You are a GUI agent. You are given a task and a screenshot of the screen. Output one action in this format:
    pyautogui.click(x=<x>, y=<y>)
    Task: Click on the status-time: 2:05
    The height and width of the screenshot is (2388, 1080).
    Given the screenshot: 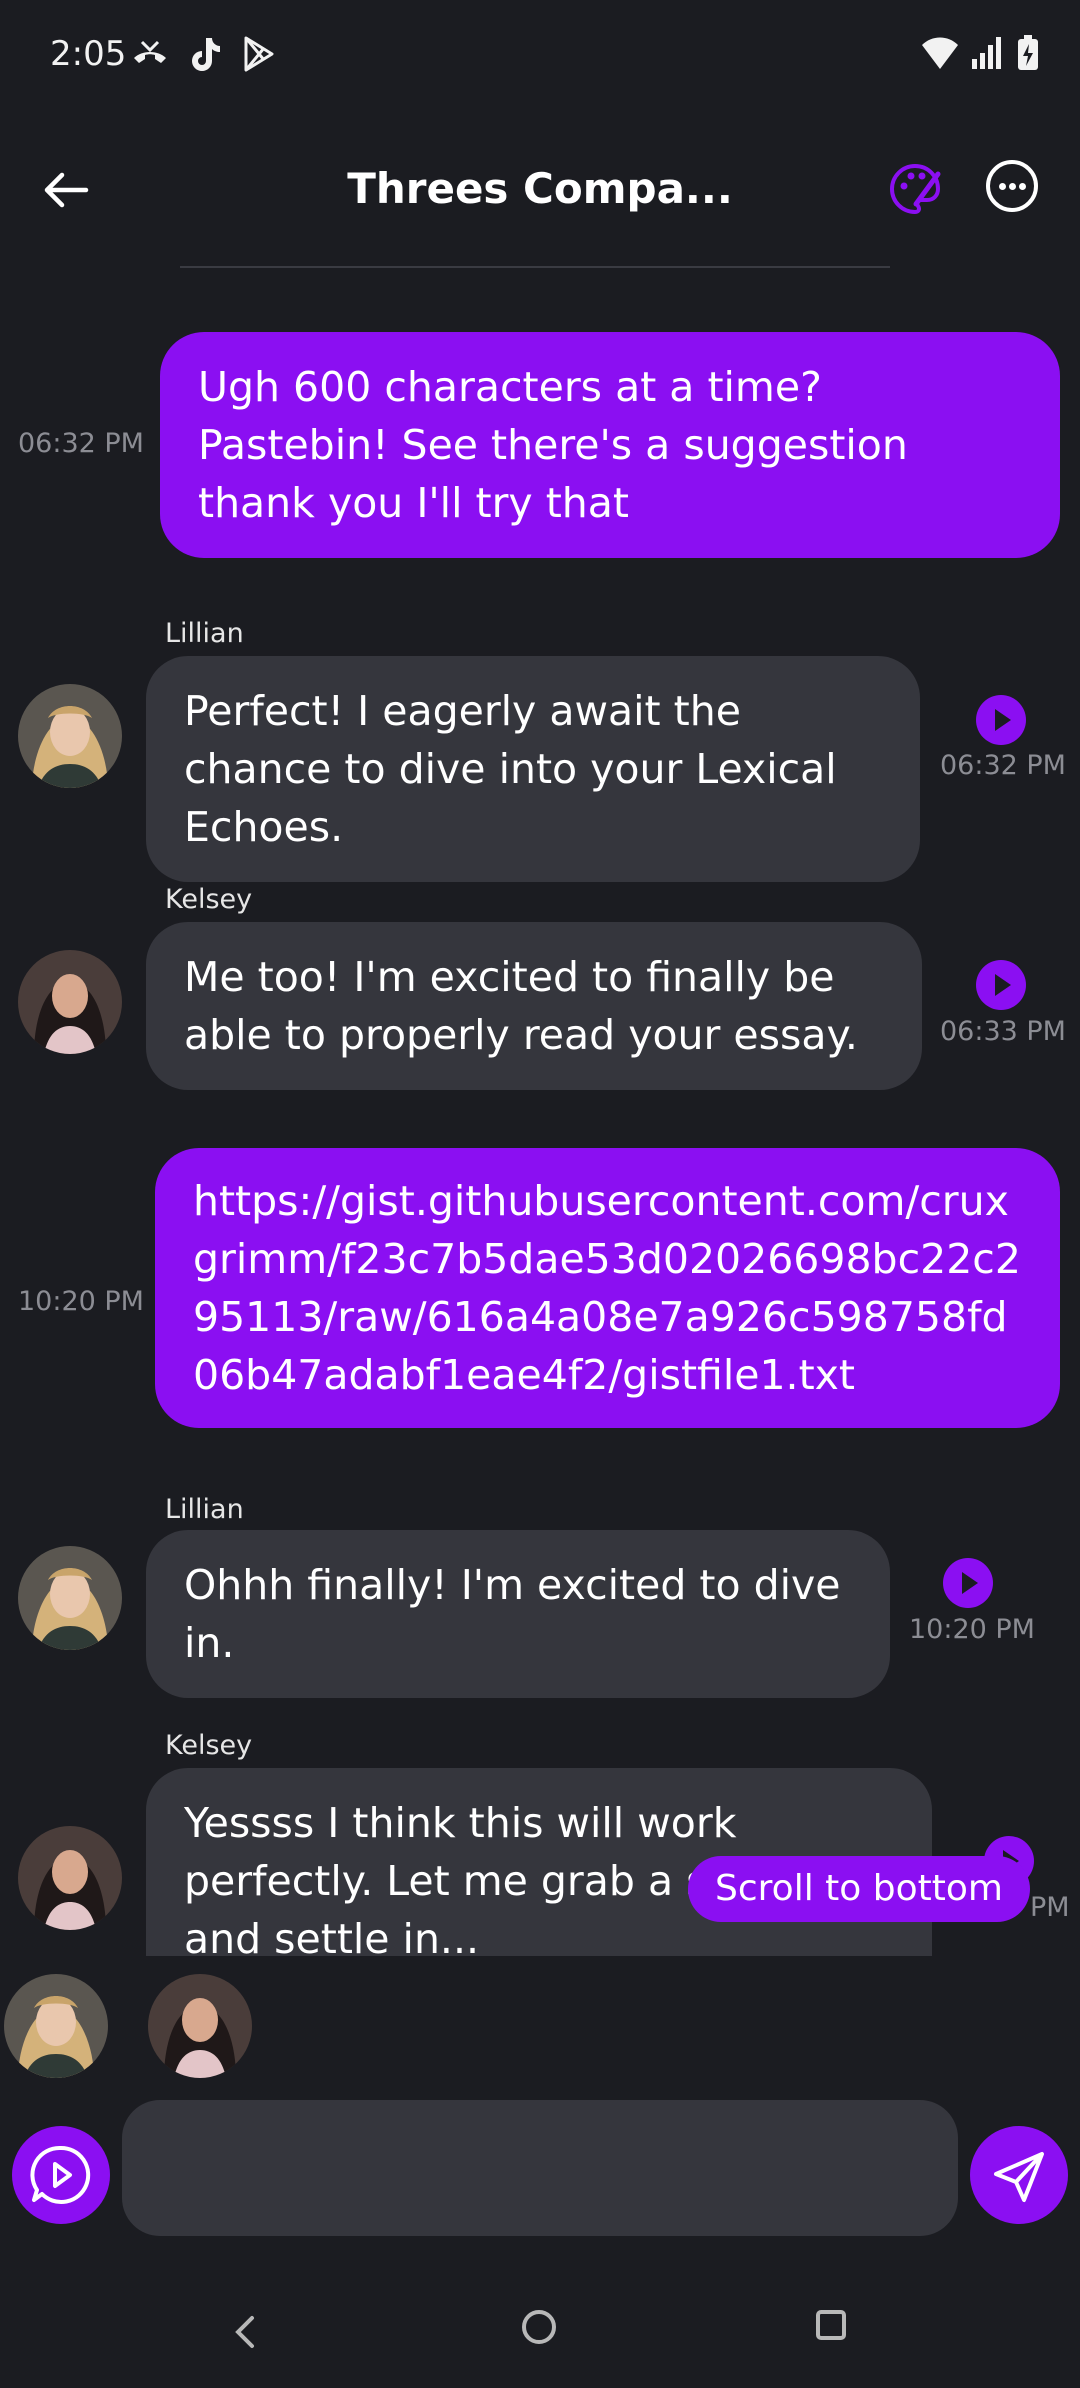 What is the action you would take?
    pyautogui.click(x=88, y=54)
    